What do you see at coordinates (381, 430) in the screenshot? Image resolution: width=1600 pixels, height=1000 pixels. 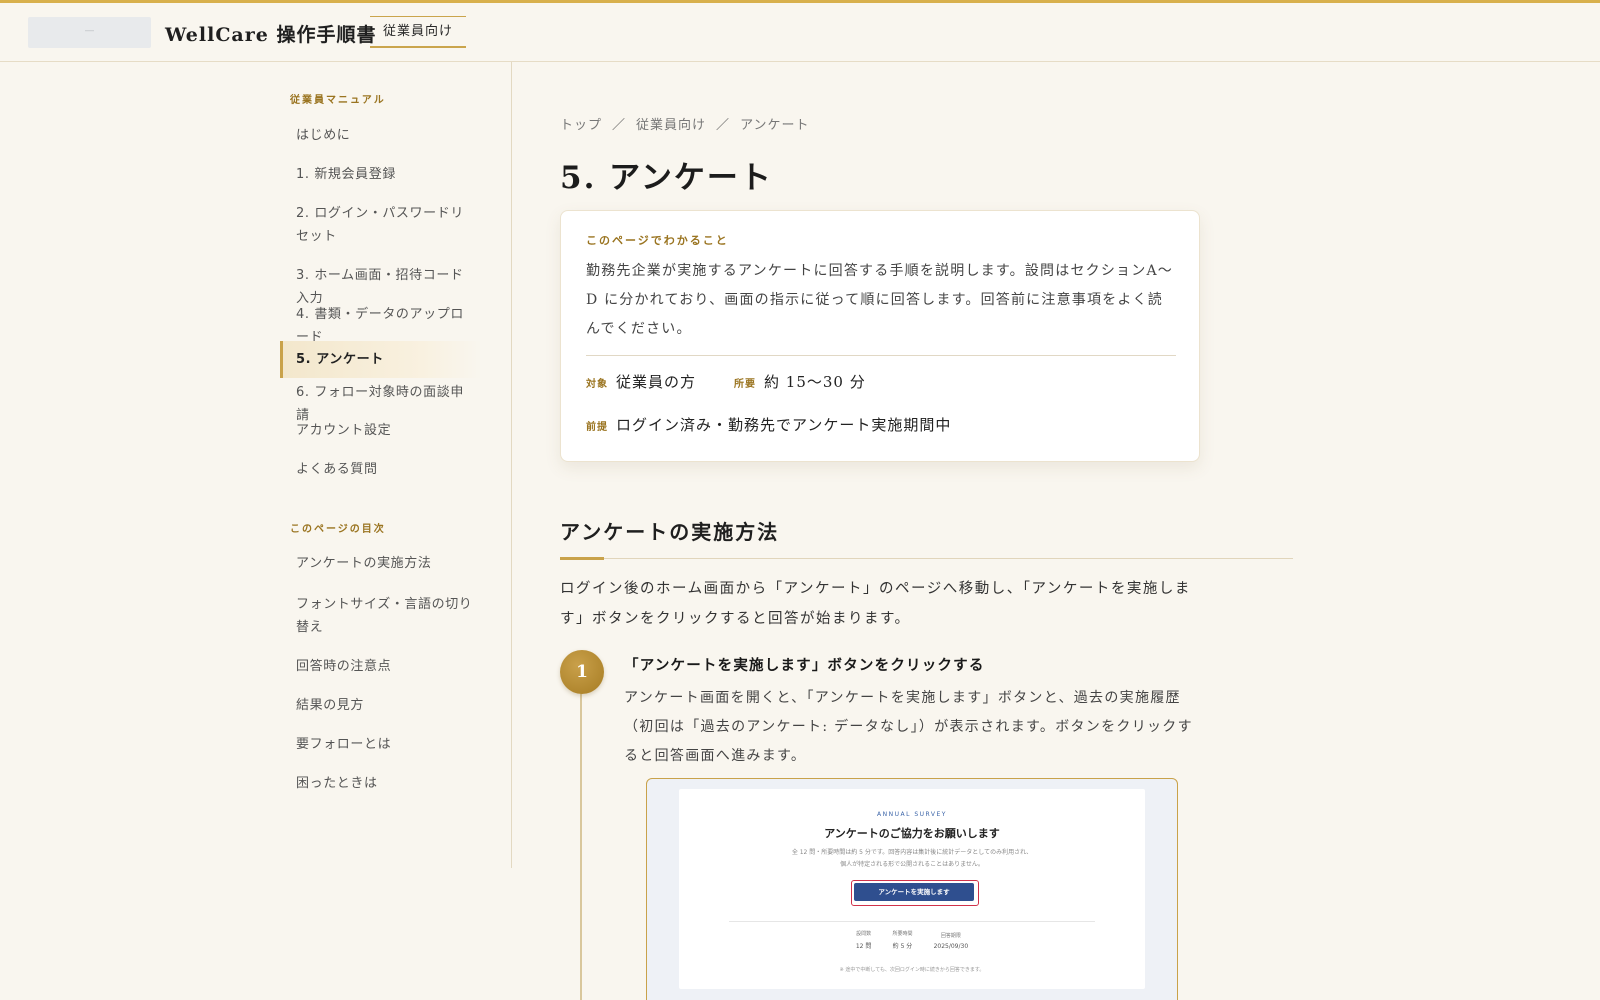 I see `sidebar-item-account: アカウント設定` at bounding box center [381, 430].